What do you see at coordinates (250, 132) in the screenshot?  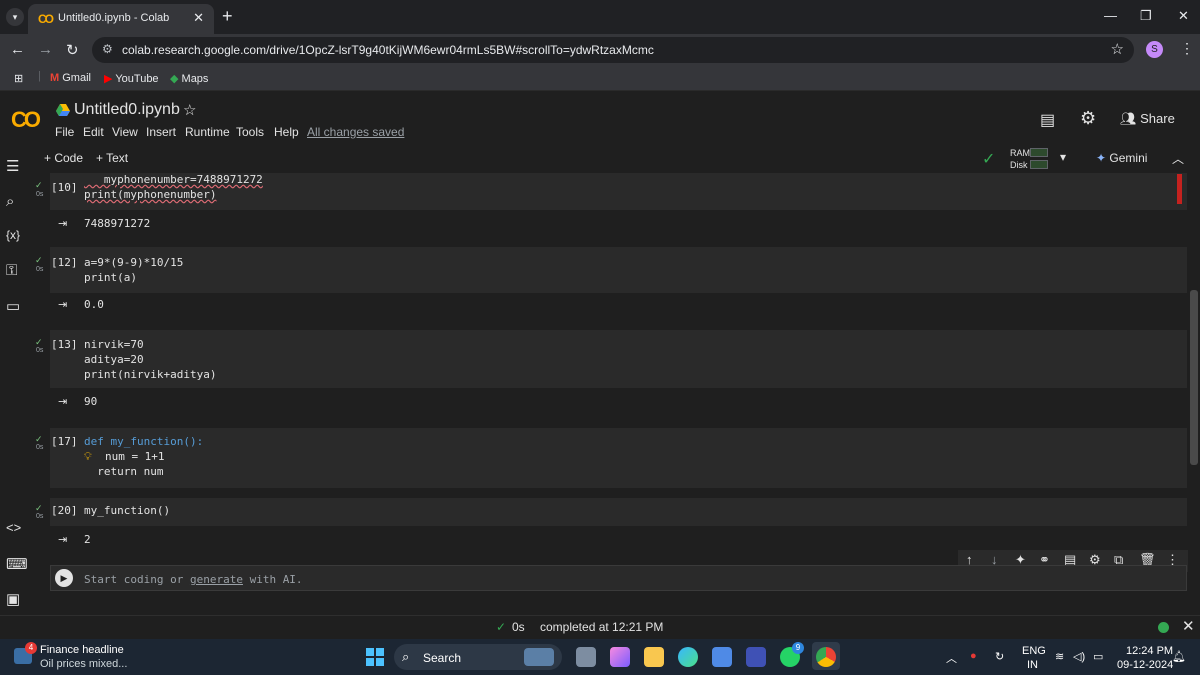 I see `menu-tools: Tools` at bounding box center [250, 132].